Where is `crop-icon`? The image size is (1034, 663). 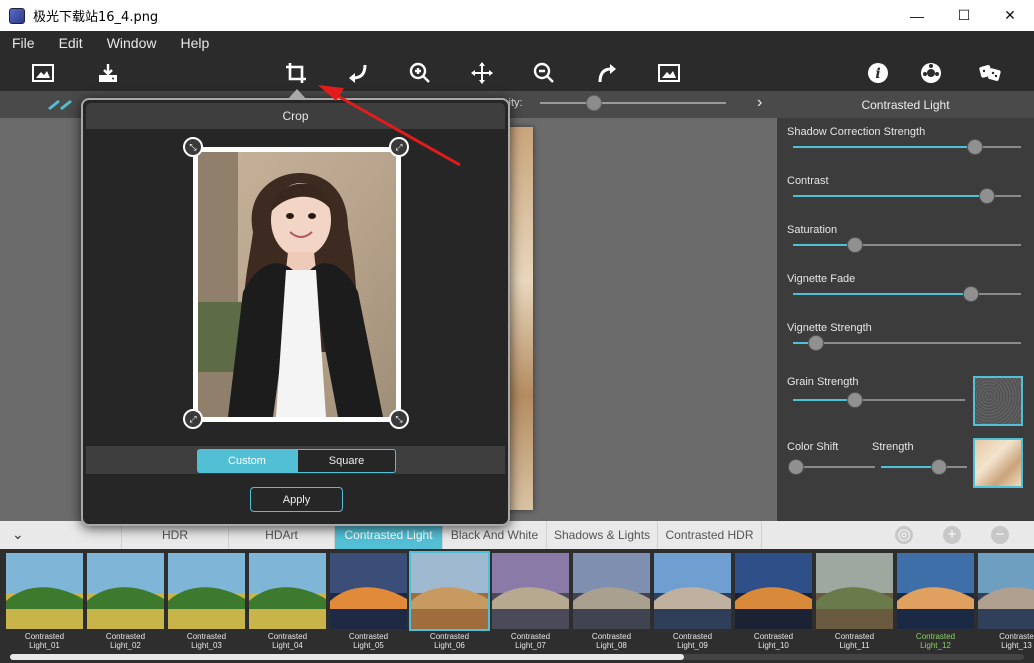 crop-icon is located at coordinates (296, 73).